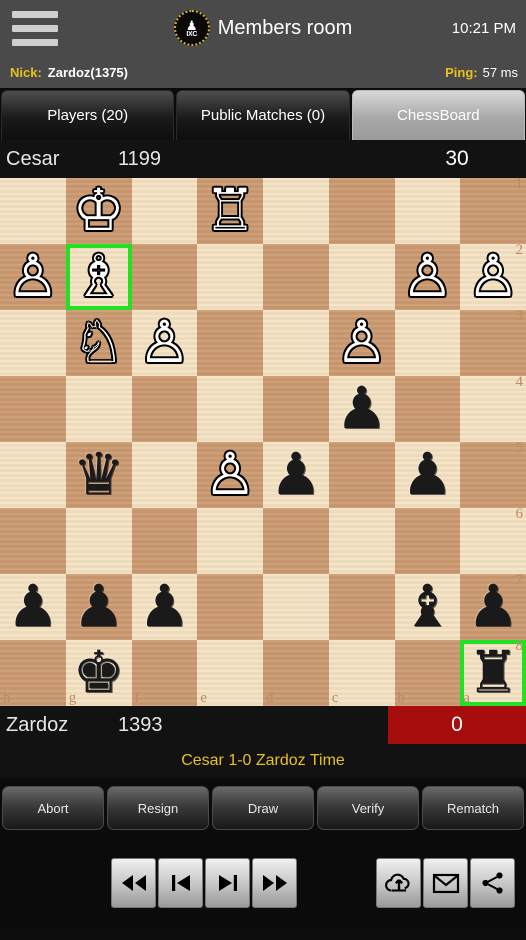 The width and height of the screenshot is (526, 940). I want to click on board-square-e6, so click(230, 541).